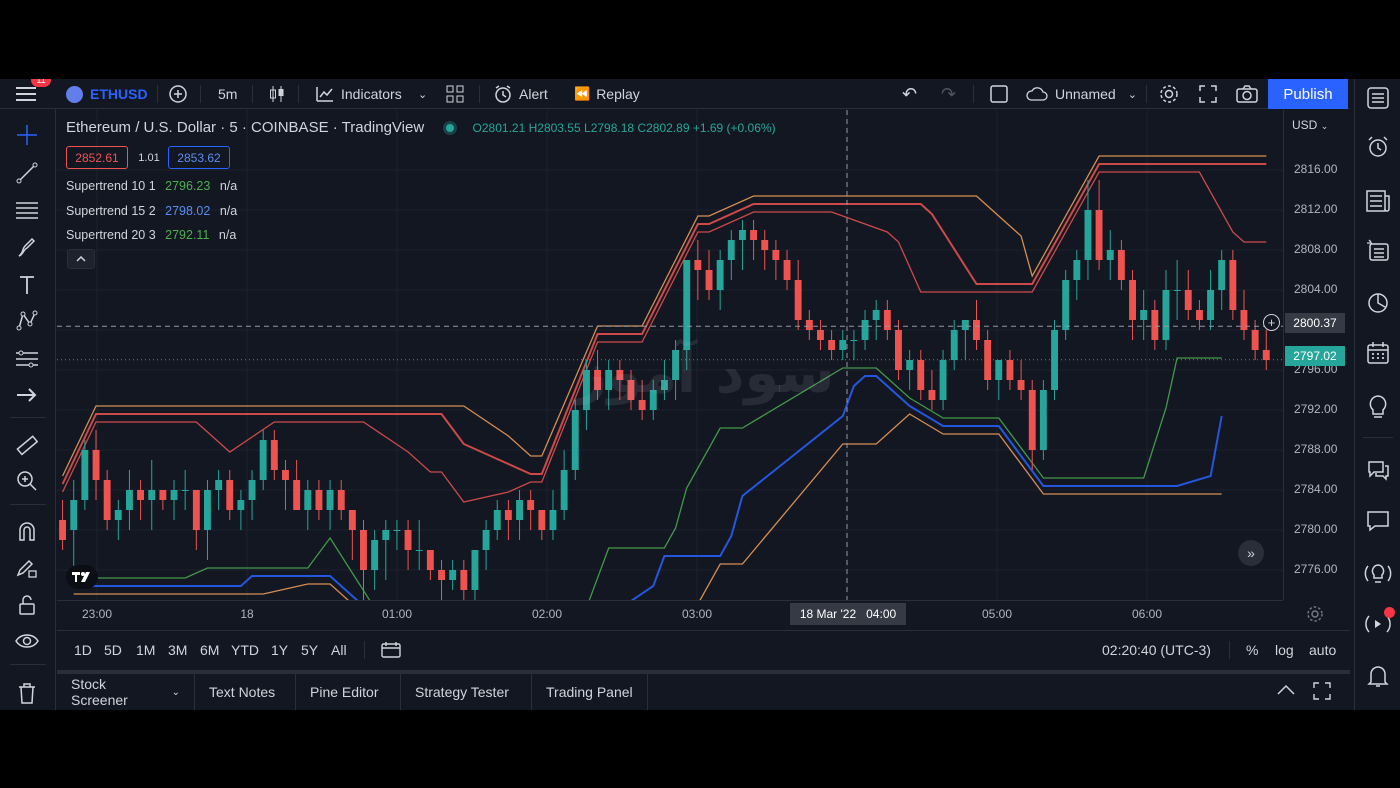 This screenshot has height=788, width=1400. Describe the element at coordinates (668, 128) in the screenshot. I see `close-value: 2802.89` at that location.